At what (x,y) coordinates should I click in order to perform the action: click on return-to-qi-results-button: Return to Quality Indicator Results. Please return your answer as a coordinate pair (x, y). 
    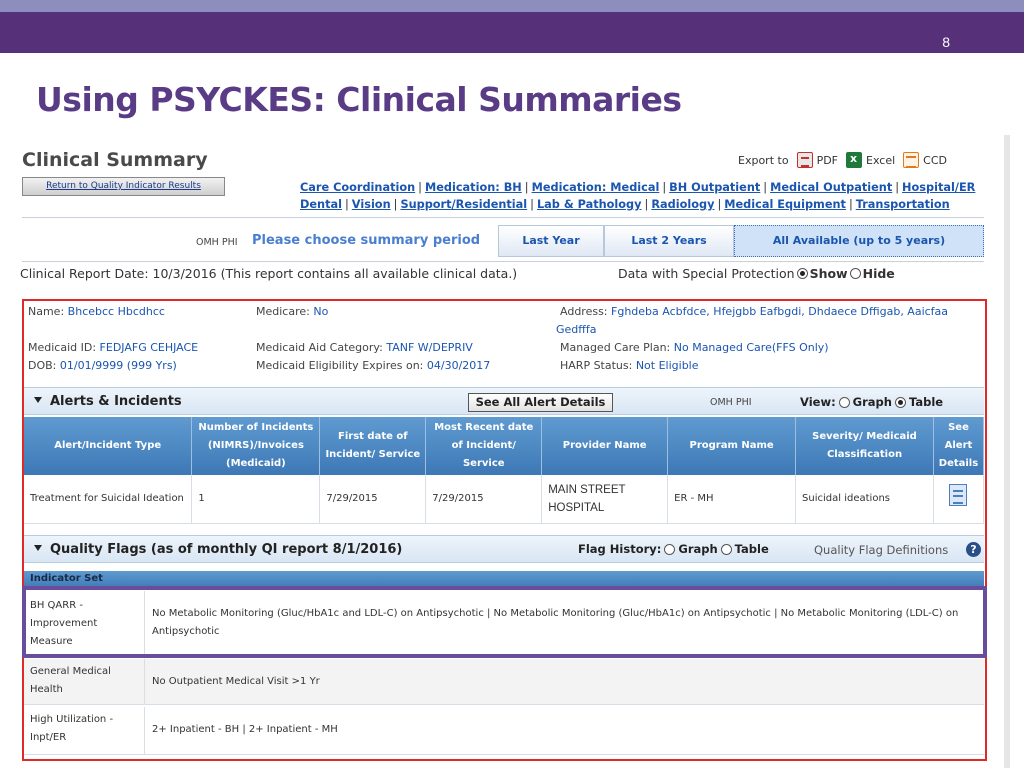
    Looking at the image, I should click on (123, 186).